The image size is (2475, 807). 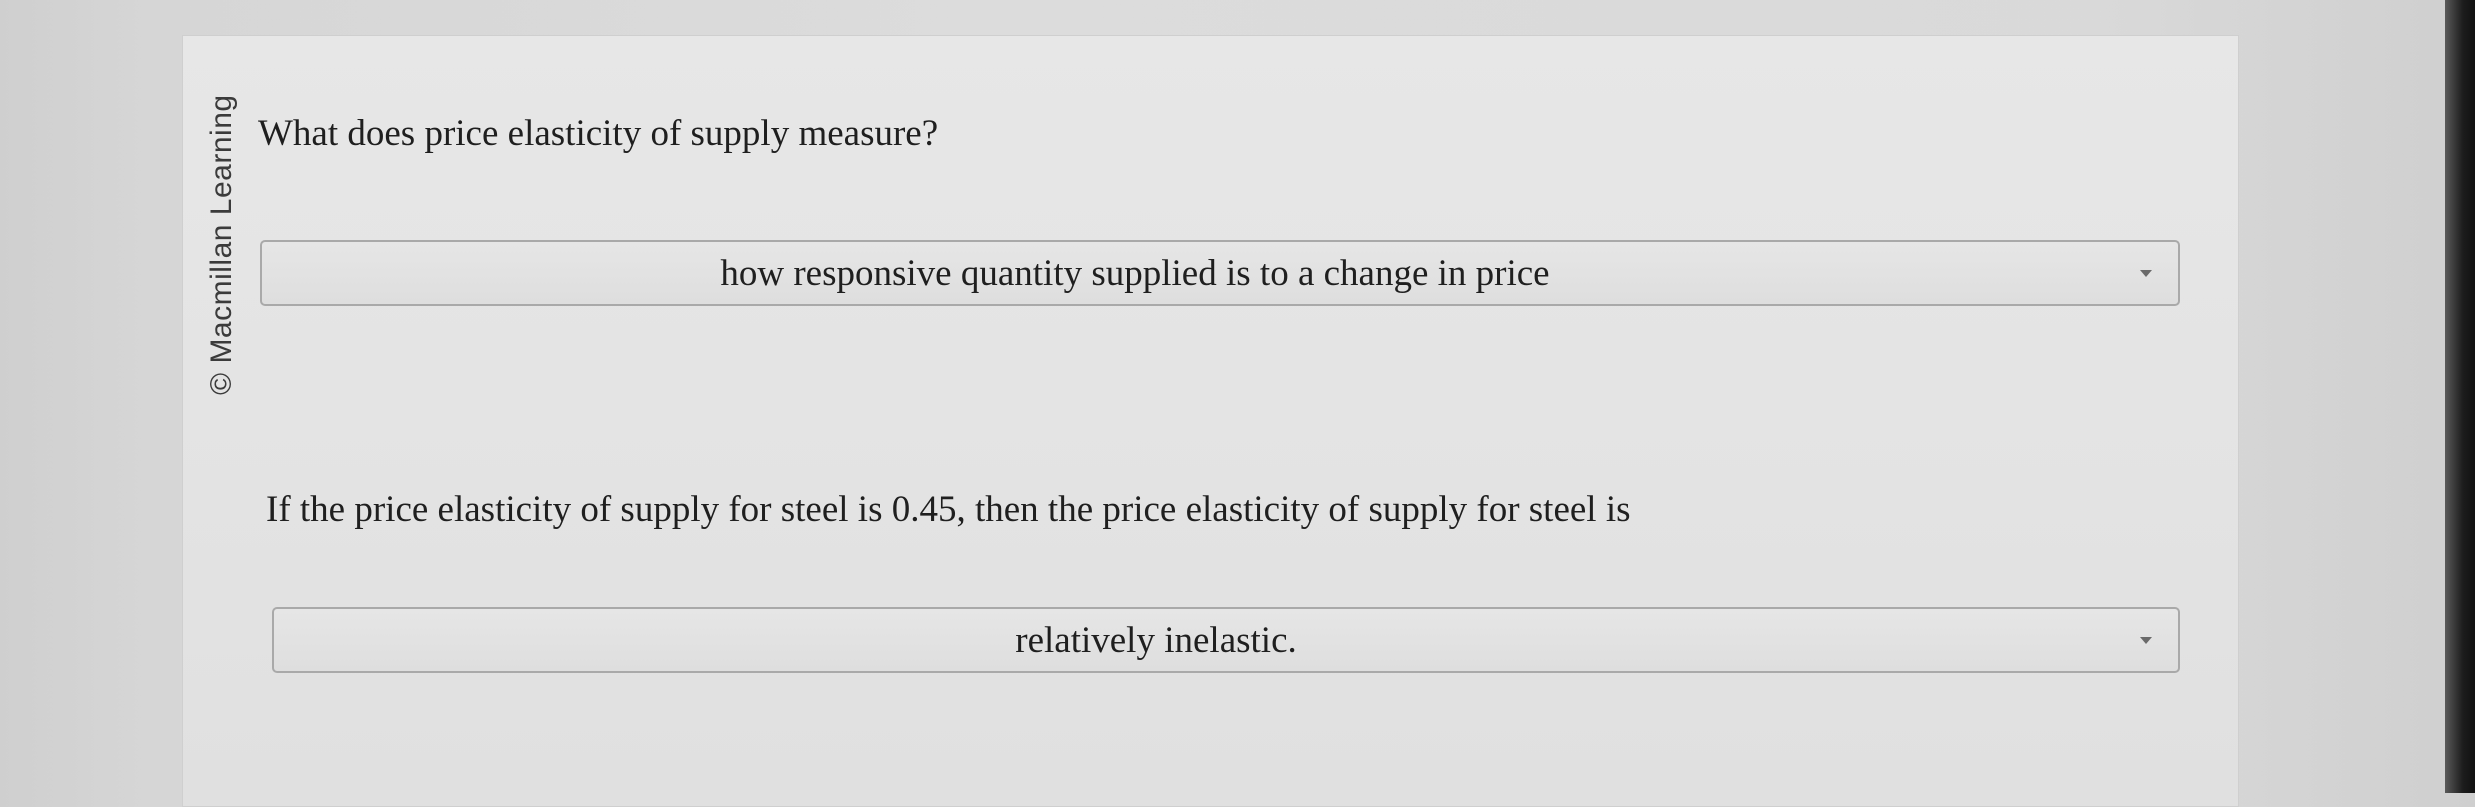 I want to click on screen-edge, so click(x=2460, y=396).